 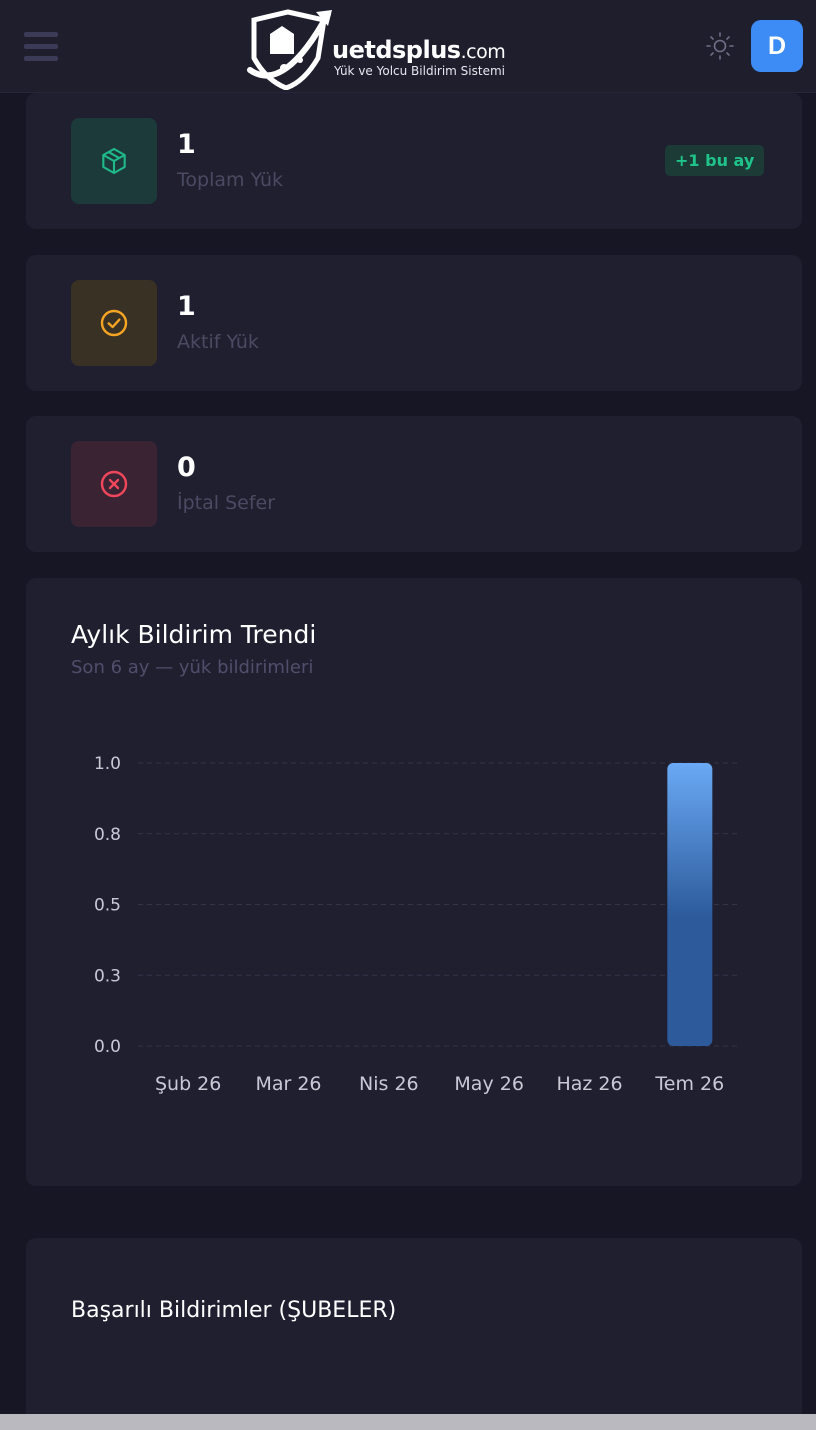 I want to click on chart-bar, so click(x=690, y=904).